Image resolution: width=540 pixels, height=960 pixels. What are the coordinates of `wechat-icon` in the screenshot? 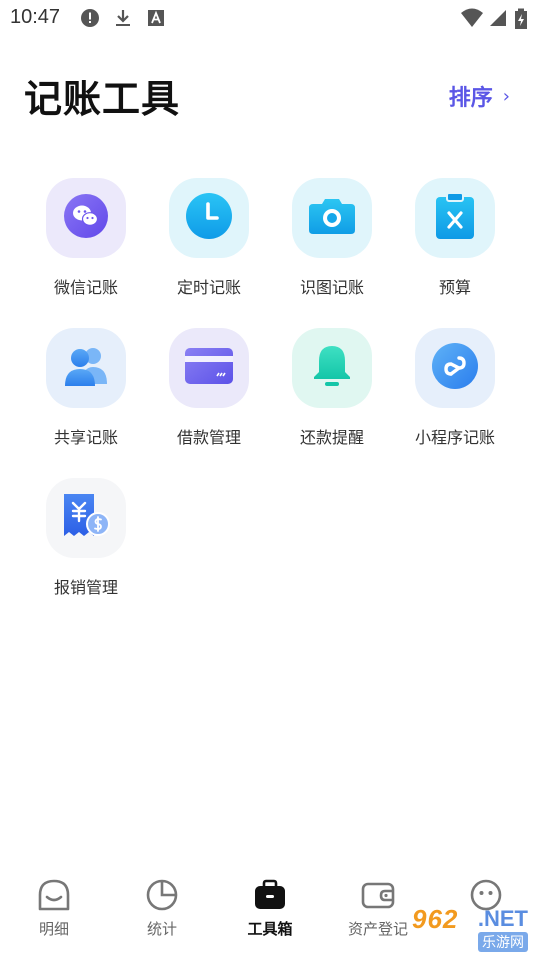 It's located at (86, 218).